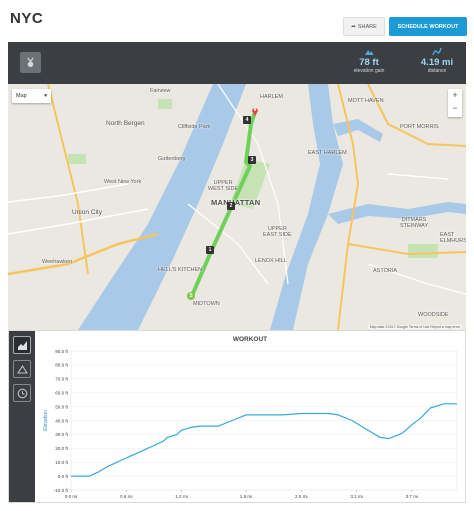  I want to click on y-tick-label: 20.0 ft, so click(61, 448).